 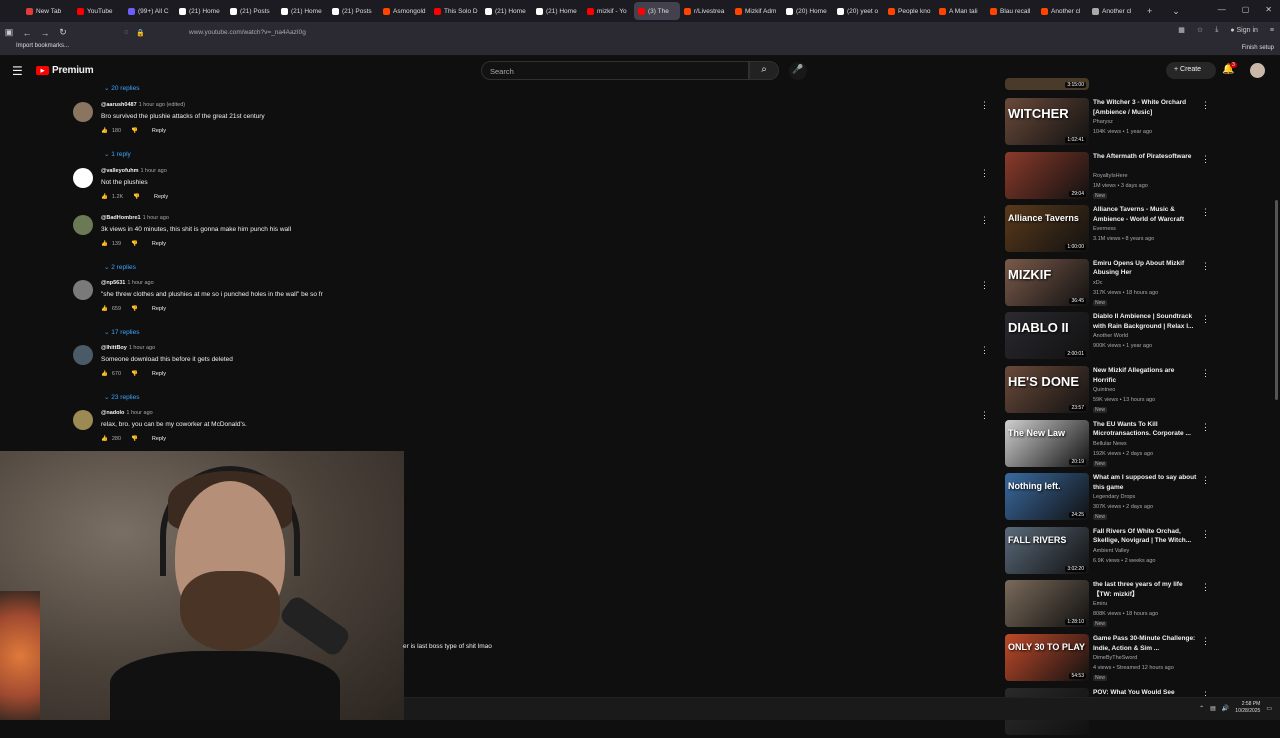 What do you see at coordinates (1103, 122) in the screenshot?
I see `channel-name: Pharysz` at bounding box center [1103, 122].